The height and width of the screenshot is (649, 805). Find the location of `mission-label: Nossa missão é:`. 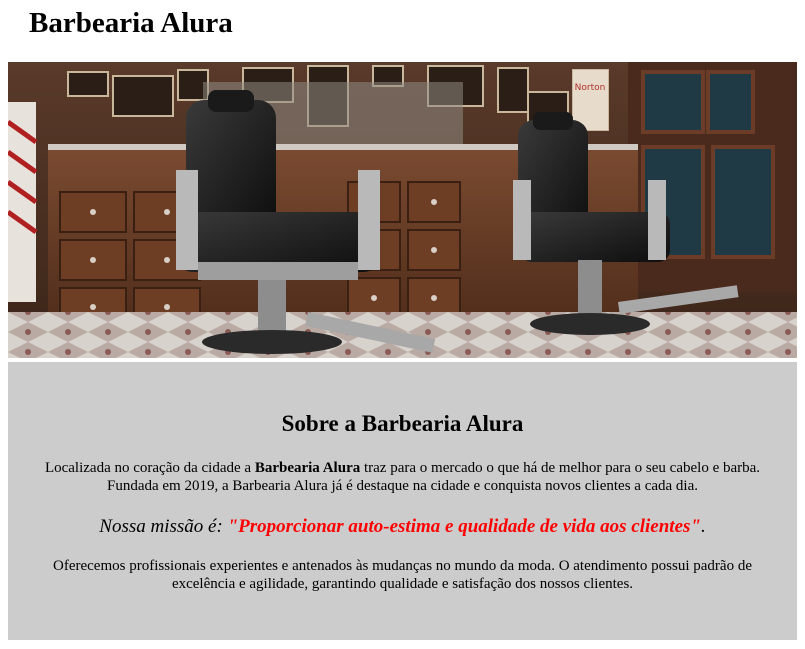

mission-label: Nossa missão é: is located at coordinates (163, 526).